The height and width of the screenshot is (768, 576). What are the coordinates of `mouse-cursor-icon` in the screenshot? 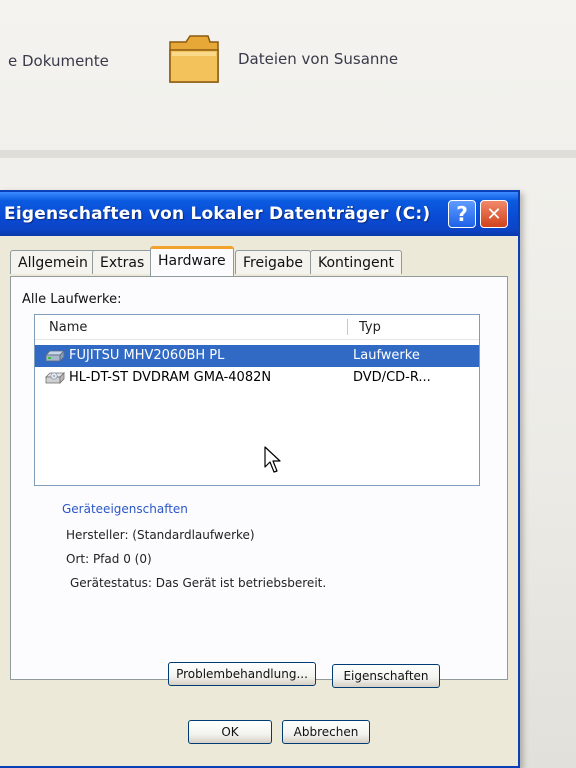 It's located at (272, 459).